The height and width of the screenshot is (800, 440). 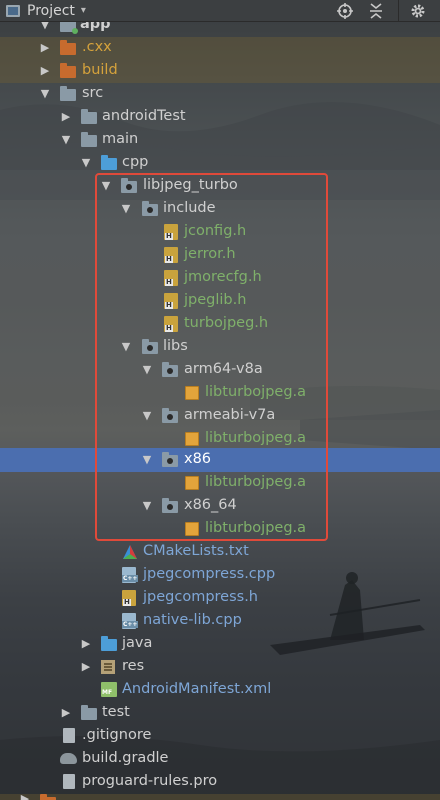 What do you see at coordinates (190, 185) in the screenshot?
I see `tree-label-libjpeg-turbo: libjpeg_turbo` at bounding box center [190, 185].